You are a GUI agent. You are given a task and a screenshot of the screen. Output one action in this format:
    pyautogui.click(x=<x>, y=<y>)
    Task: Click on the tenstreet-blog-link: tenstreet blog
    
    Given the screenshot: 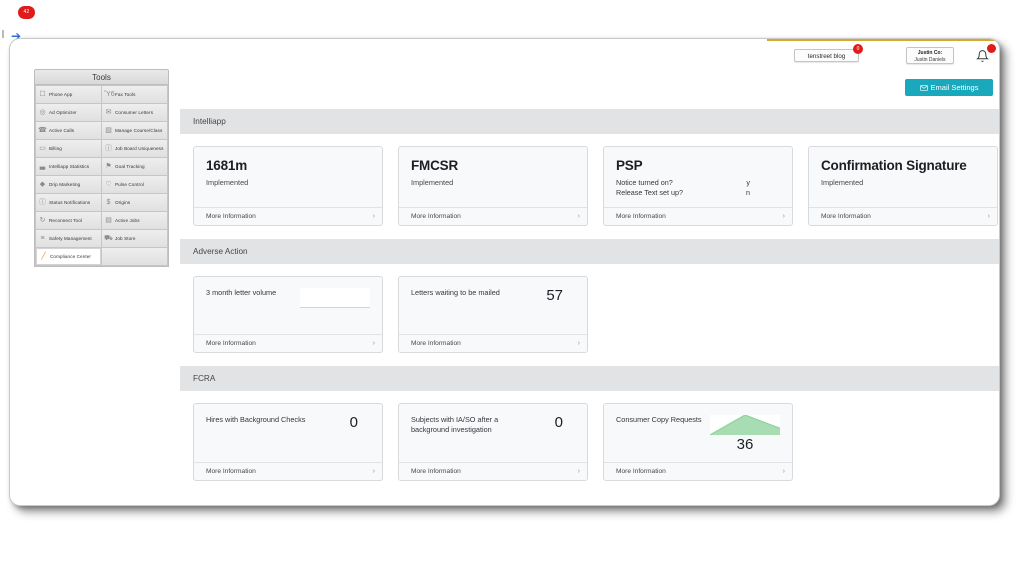 What is the action you would take?
    pyautogui.click(x=826, y=55)
    